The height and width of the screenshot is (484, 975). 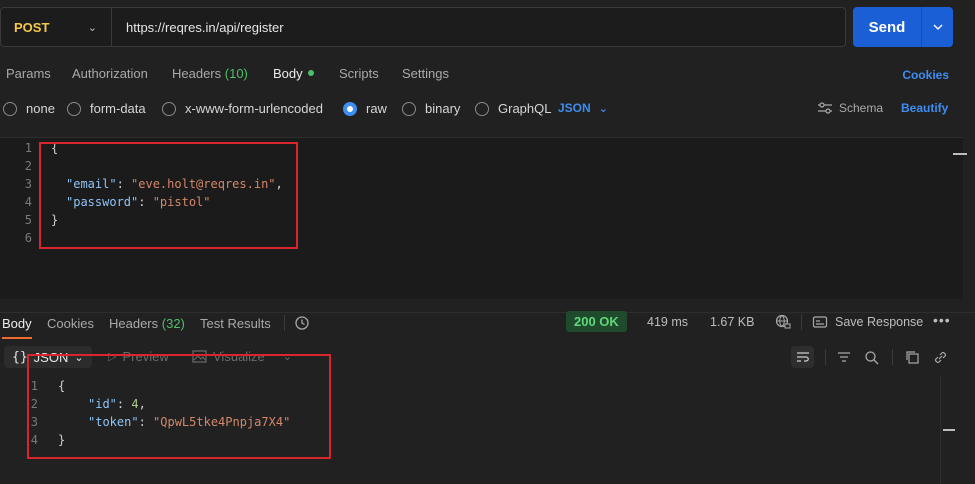 What do you see at coordinates (487, 325) in the screenshot?
I see `response-tabs: Body Cookies Headers (32) Test Results` at bounding box center [487, 325].